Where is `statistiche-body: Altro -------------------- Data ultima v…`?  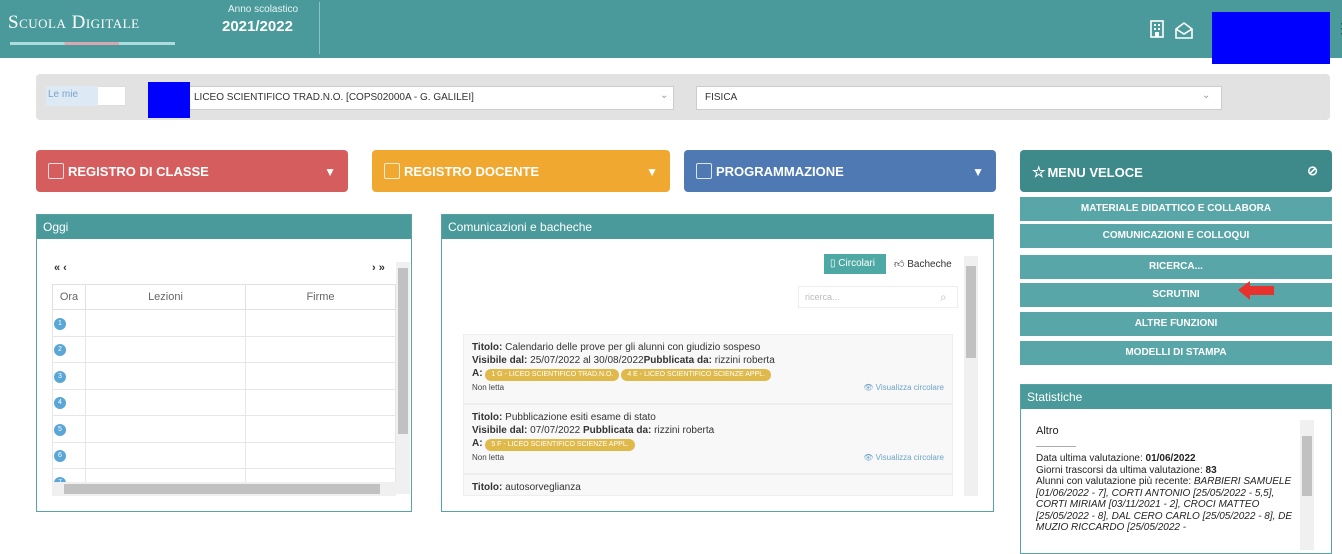 statistiche-body: Altro -------------------- Data ultima v… is located at coordinates (1167, 479).